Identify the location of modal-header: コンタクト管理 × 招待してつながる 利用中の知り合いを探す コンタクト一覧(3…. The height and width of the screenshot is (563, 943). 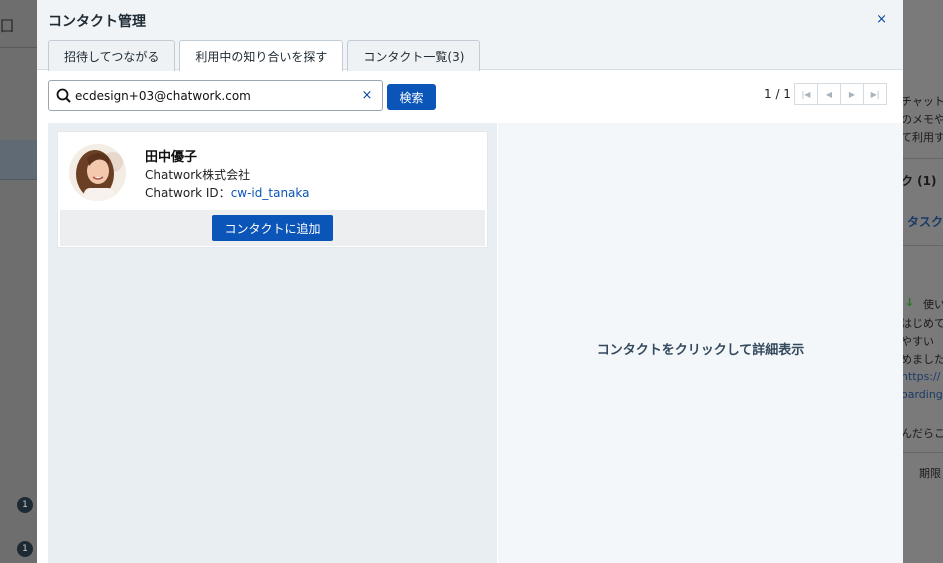
(470, 35).